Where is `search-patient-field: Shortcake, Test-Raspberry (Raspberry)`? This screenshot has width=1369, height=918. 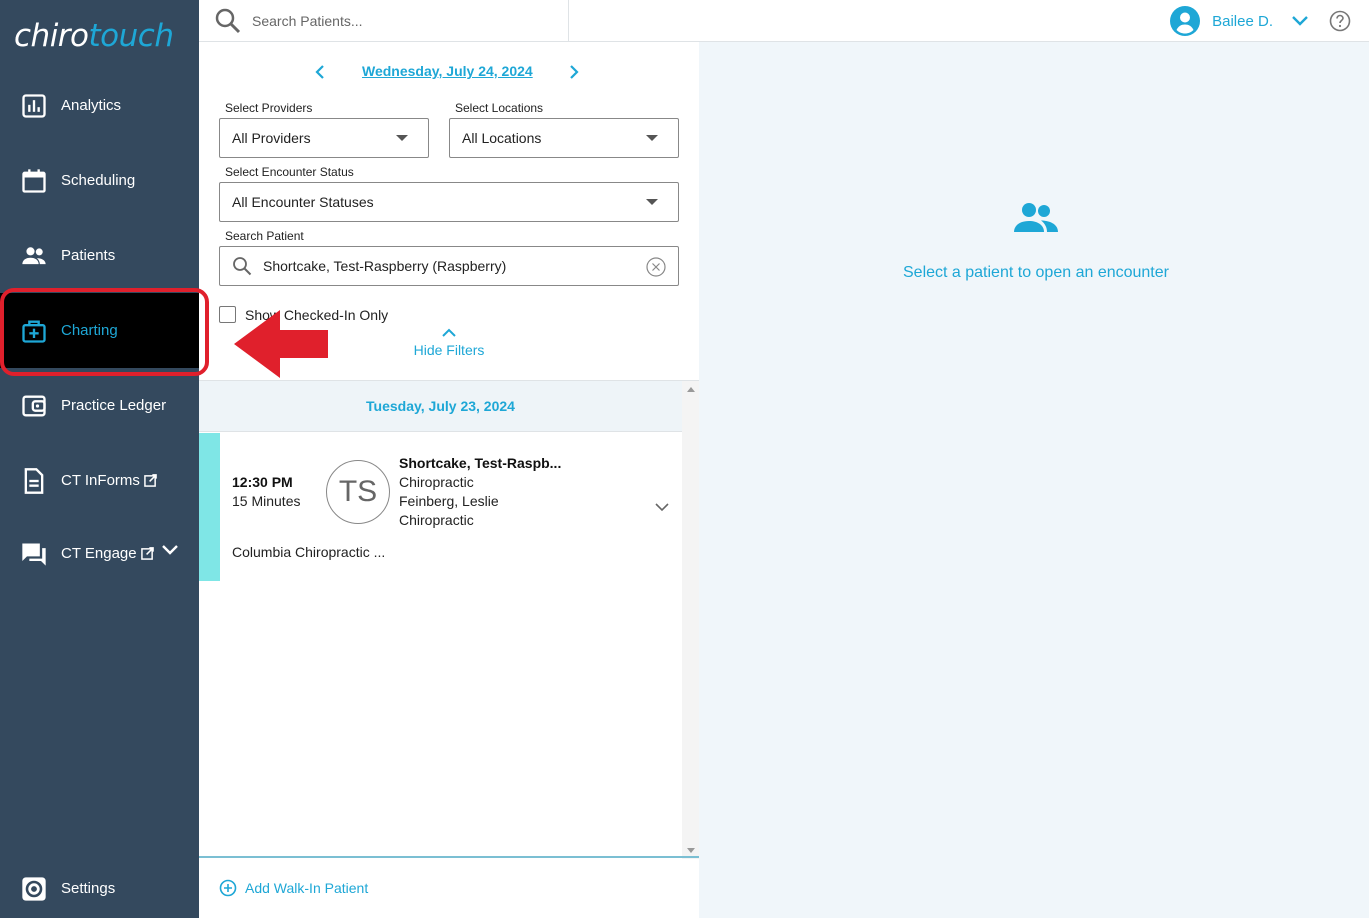
search-patient-field: Shortcake, Test-Raspberry (Raspberry) is located at coordinates (449, 266).